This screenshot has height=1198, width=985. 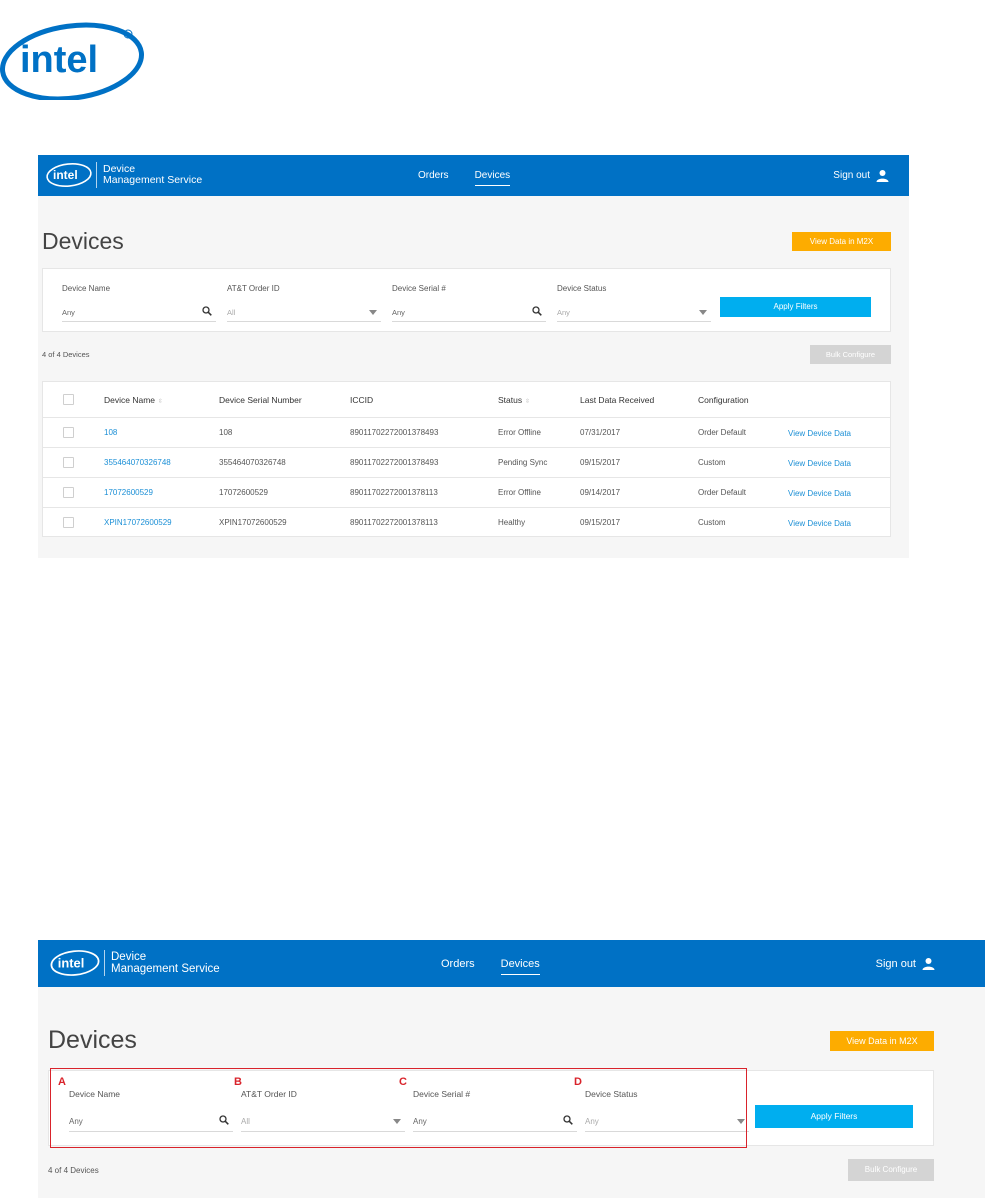 I want to click on filter-label: Device Status, so click(x=582, y=288).